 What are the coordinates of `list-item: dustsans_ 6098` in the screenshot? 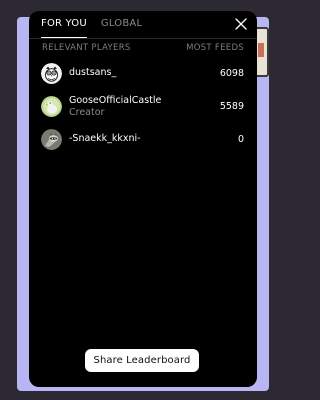 It's located at (142, 73).